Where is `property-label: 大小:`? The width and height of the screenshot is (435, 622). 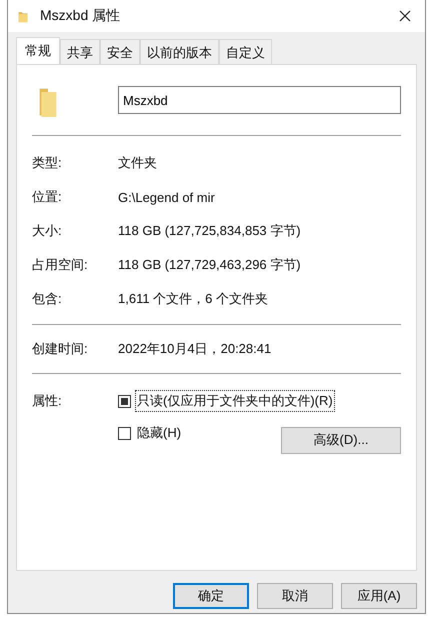 property-label: 大小: is located at coordinates (47, 231).